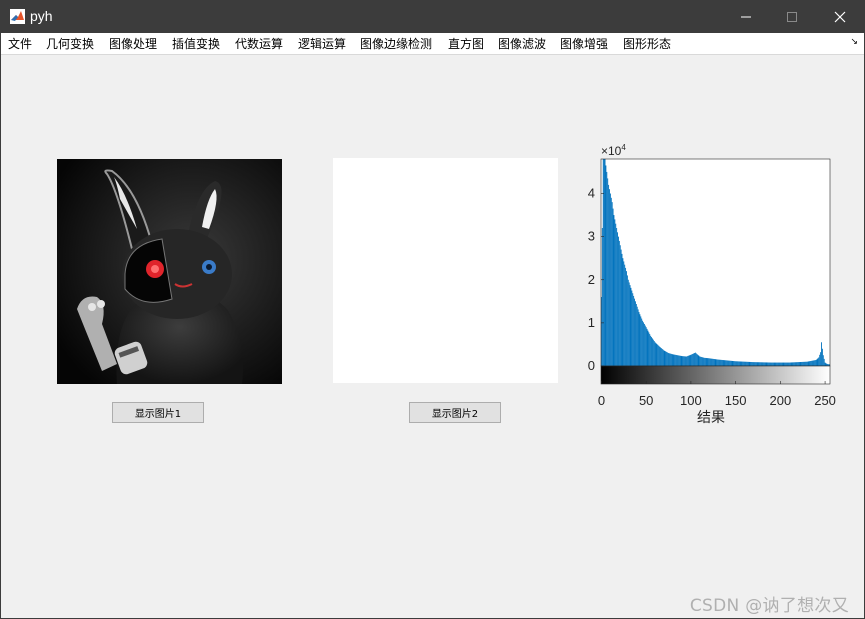  What do you see at coordinates (445, 270) in the screenshot?
I see `image-2-display` at bounding box center [445, 270].